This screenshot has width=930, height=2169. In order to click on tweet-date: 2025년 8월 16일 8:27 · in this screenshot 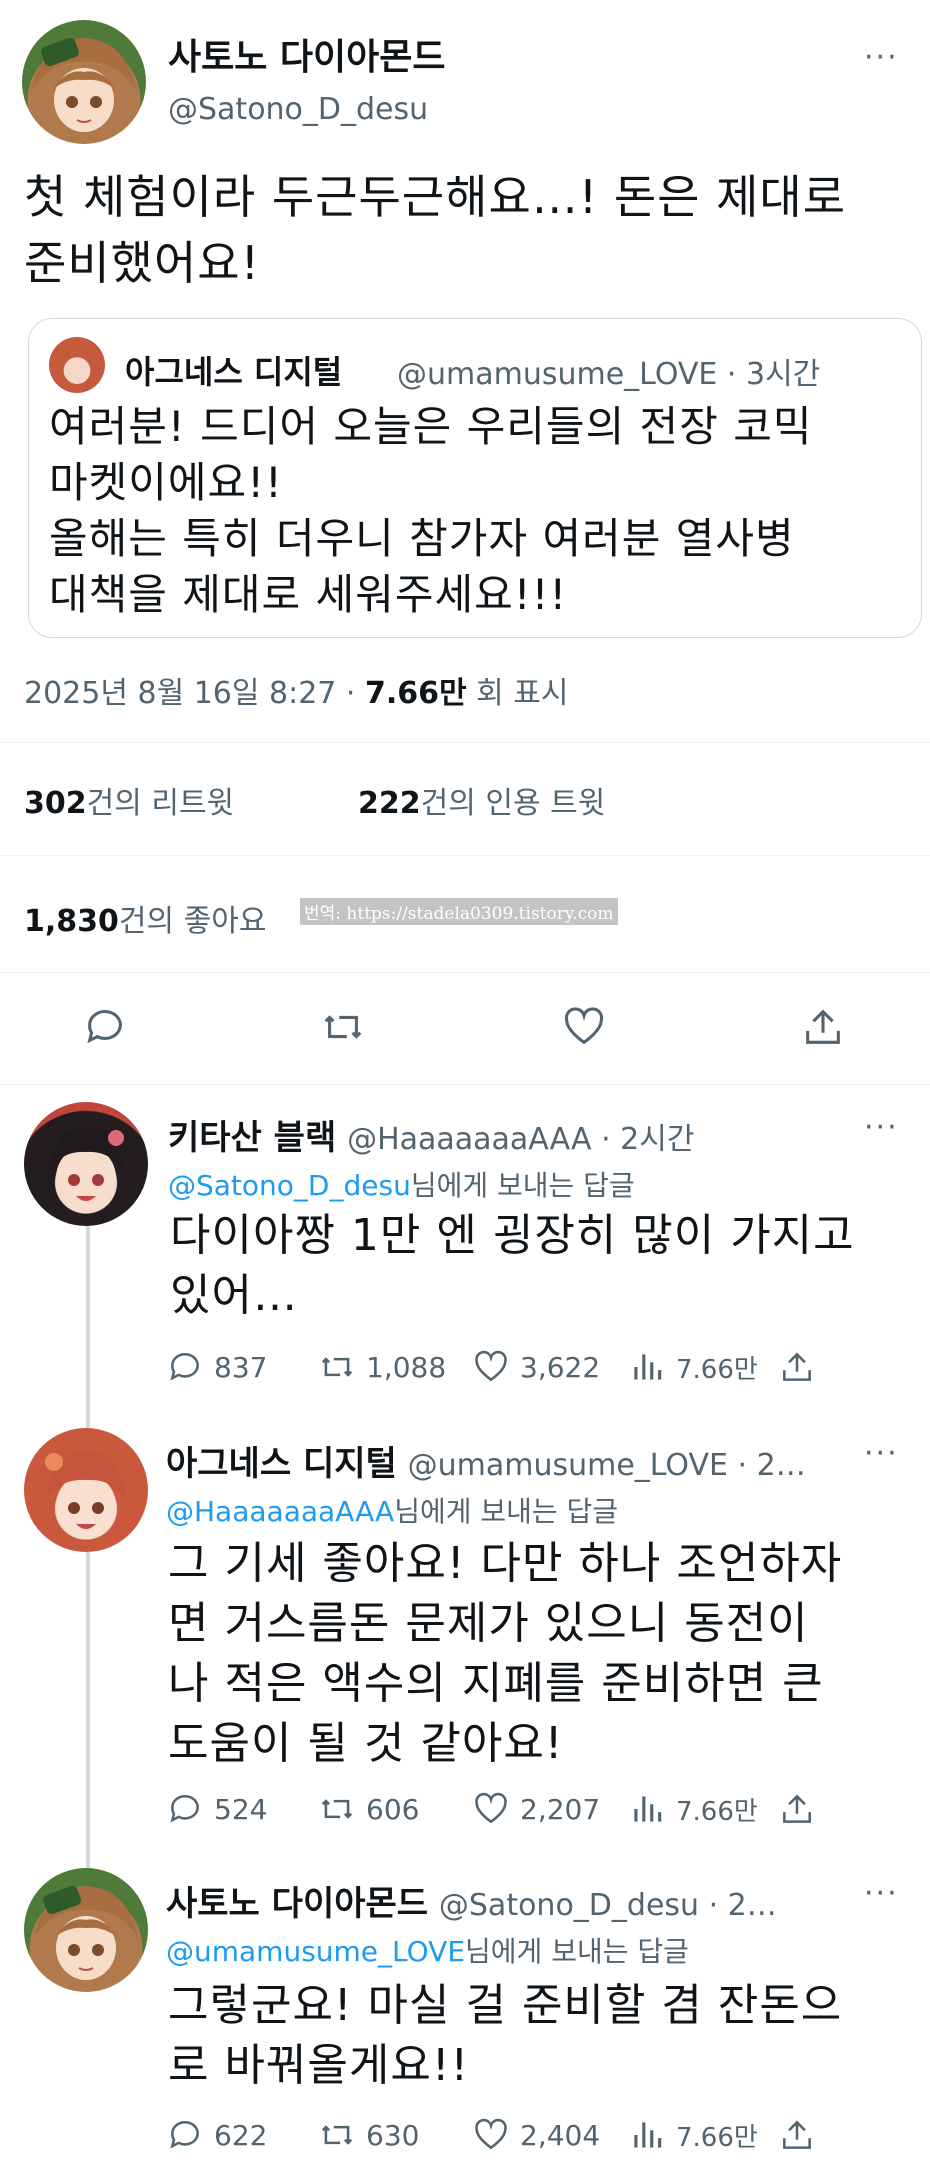, I will do `click(194, 693)`.